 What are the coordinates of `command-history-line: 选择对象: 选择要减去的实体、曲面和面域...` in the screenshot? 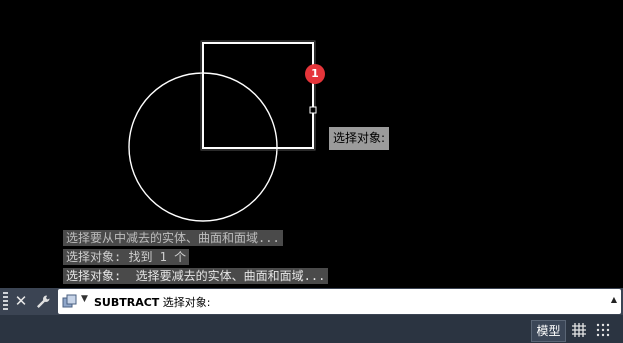 It's located at (196, 276).